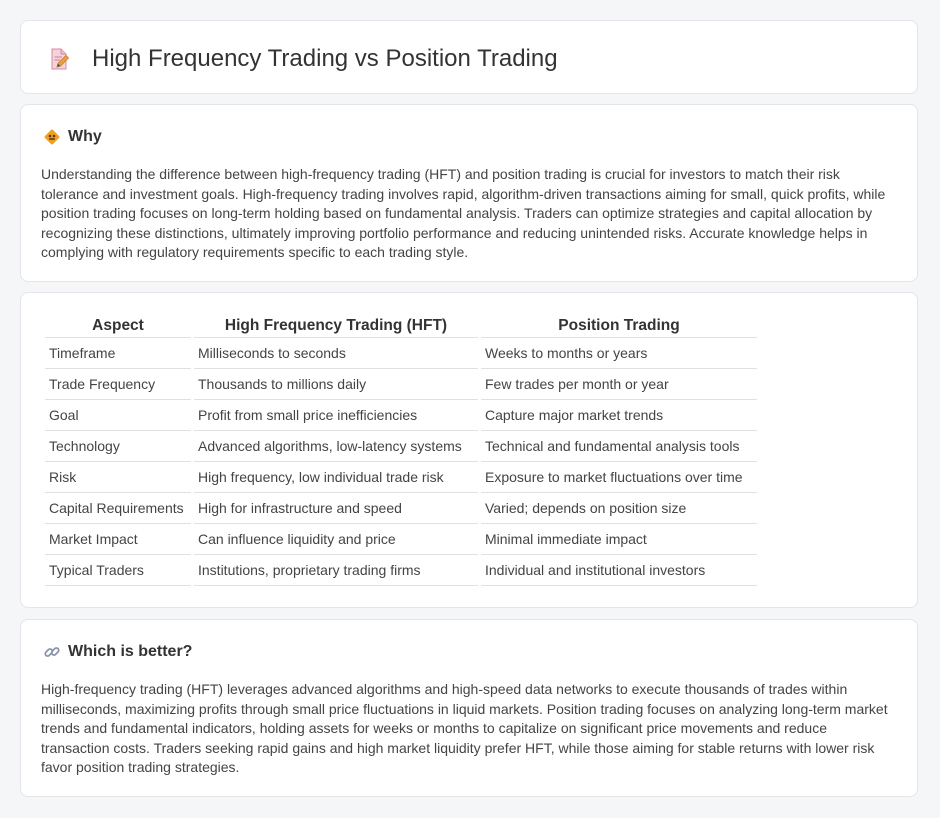 Image resolution: width=940 pixels, height=818 pixels. What do you see at coordinates (619, 384) in the screenshot?
I see `cell-position: Few trades per month or year` at bounding box center [619, 384].